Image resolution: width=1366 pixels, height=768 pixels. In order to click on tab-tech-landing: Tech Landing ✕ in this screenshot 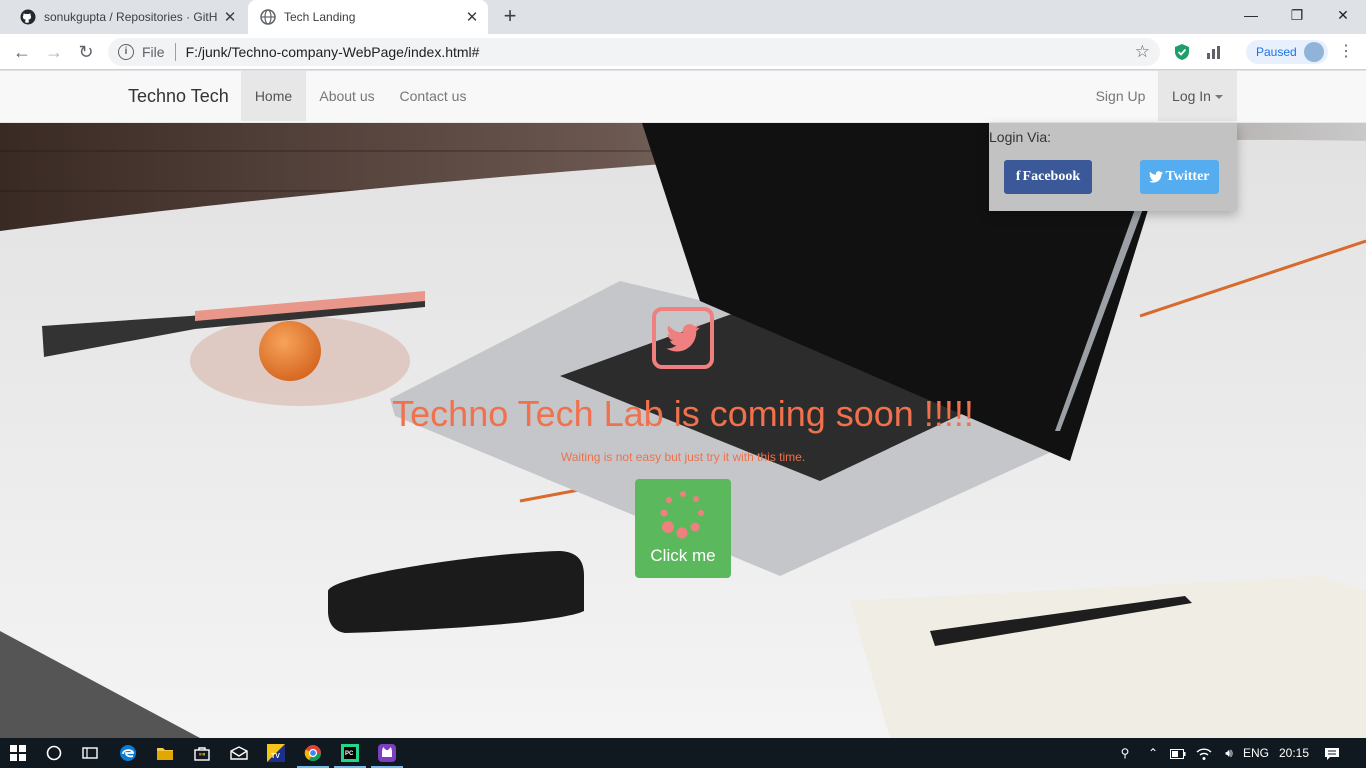, I will do `click(368, 17)`.